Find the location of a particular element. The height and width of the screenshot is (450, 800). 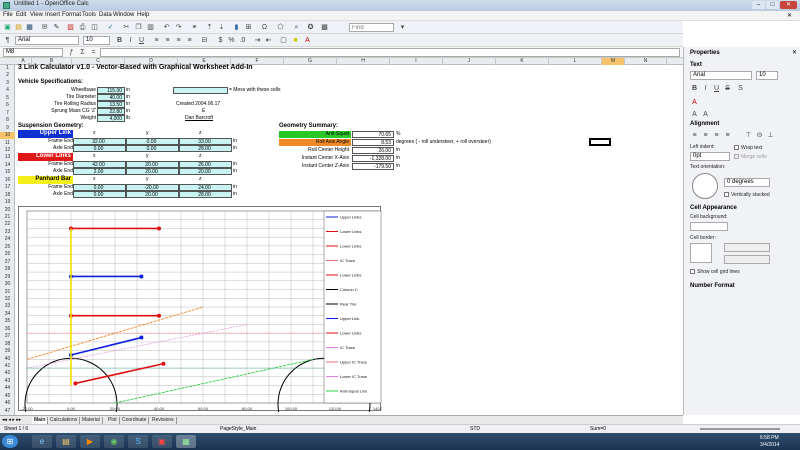

align-center-icon: ≡ is located at coordinates (167, 40).